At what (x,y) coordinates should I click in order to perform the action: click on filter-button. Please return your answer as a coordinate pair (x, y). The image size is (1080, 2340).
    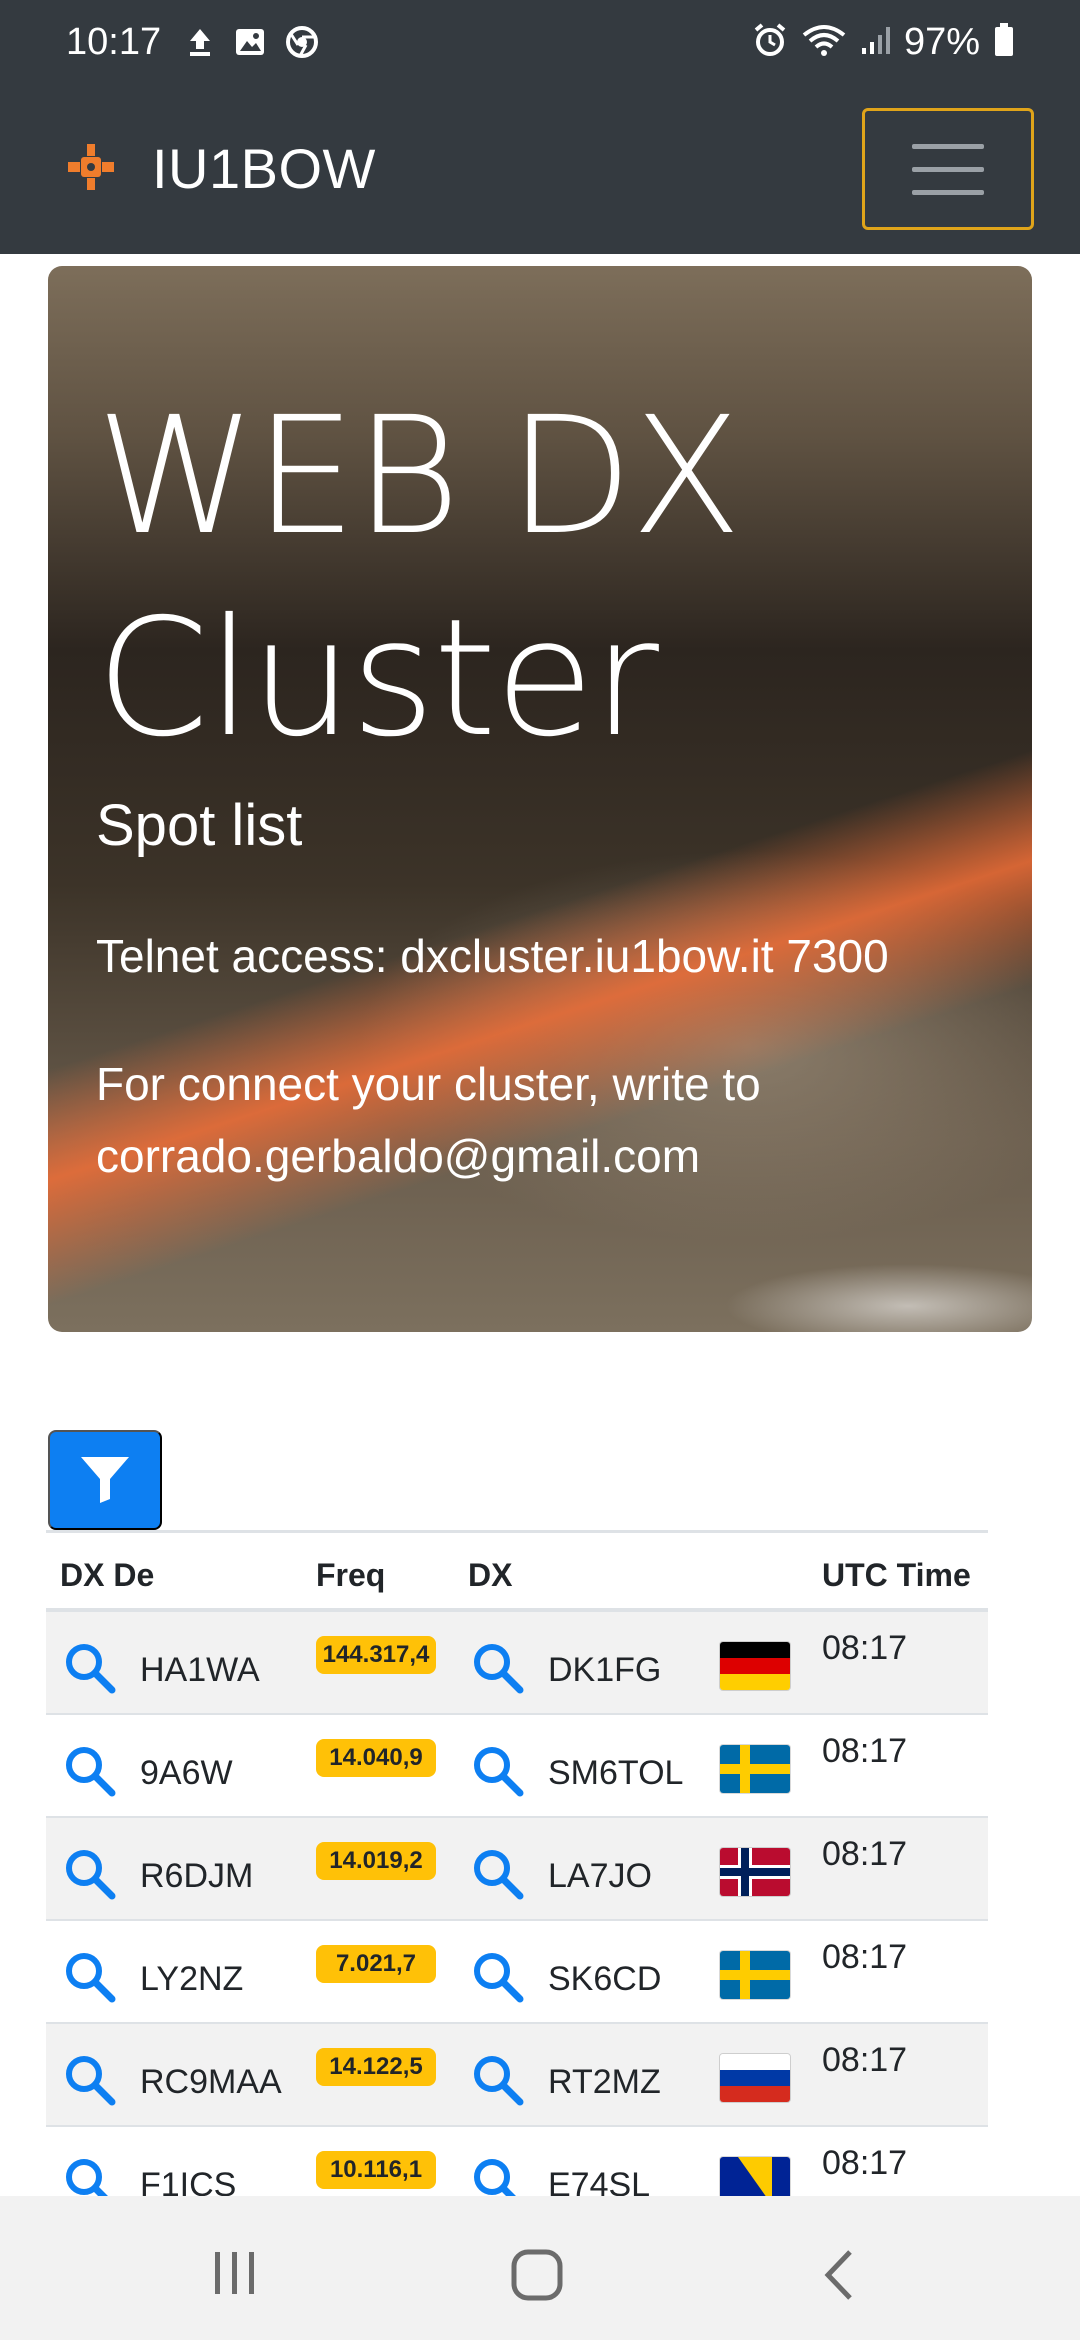
    Looking at the image, I should click on (105, 1480).